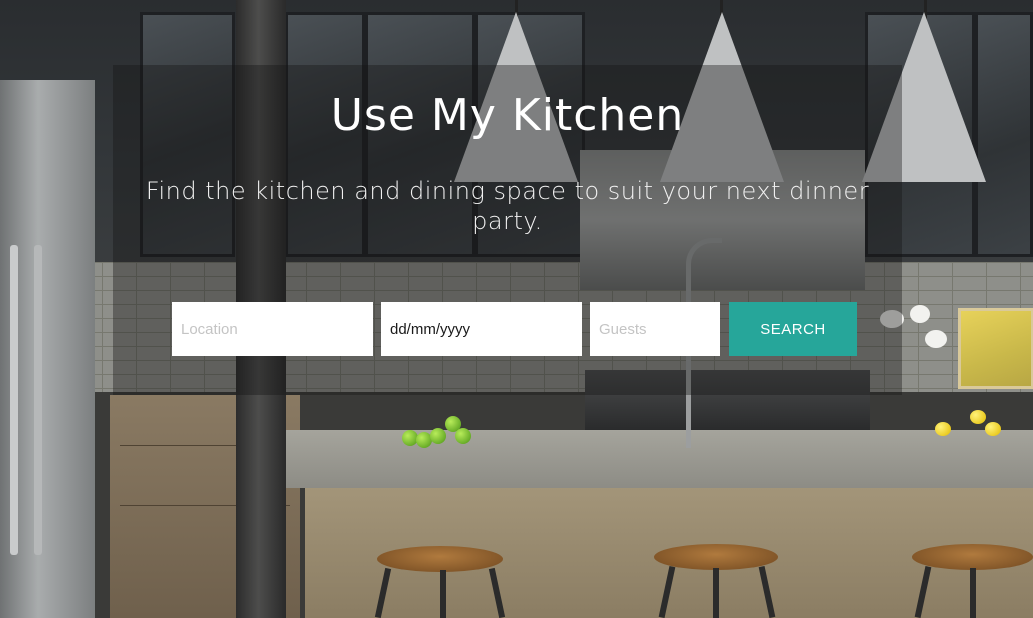 The height and width of the screenshot is (618, 1033). Describe the element at coordinates (481, 329) in the screenshot. I see `date-input` at that location.